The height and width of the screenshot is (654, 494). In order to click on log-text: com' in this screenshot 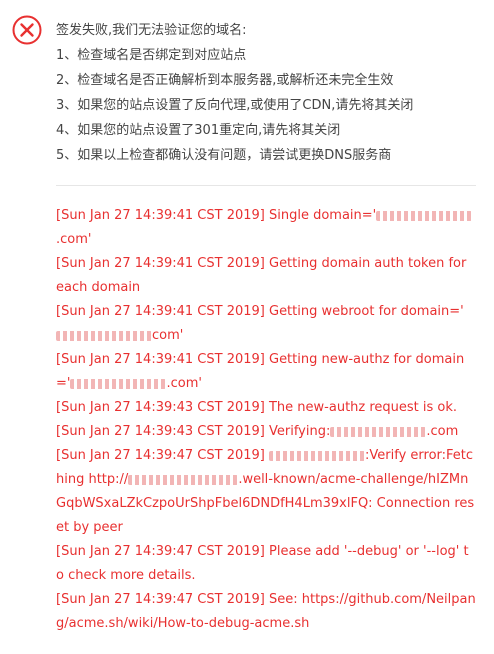, I will do `click(168, 335)`.